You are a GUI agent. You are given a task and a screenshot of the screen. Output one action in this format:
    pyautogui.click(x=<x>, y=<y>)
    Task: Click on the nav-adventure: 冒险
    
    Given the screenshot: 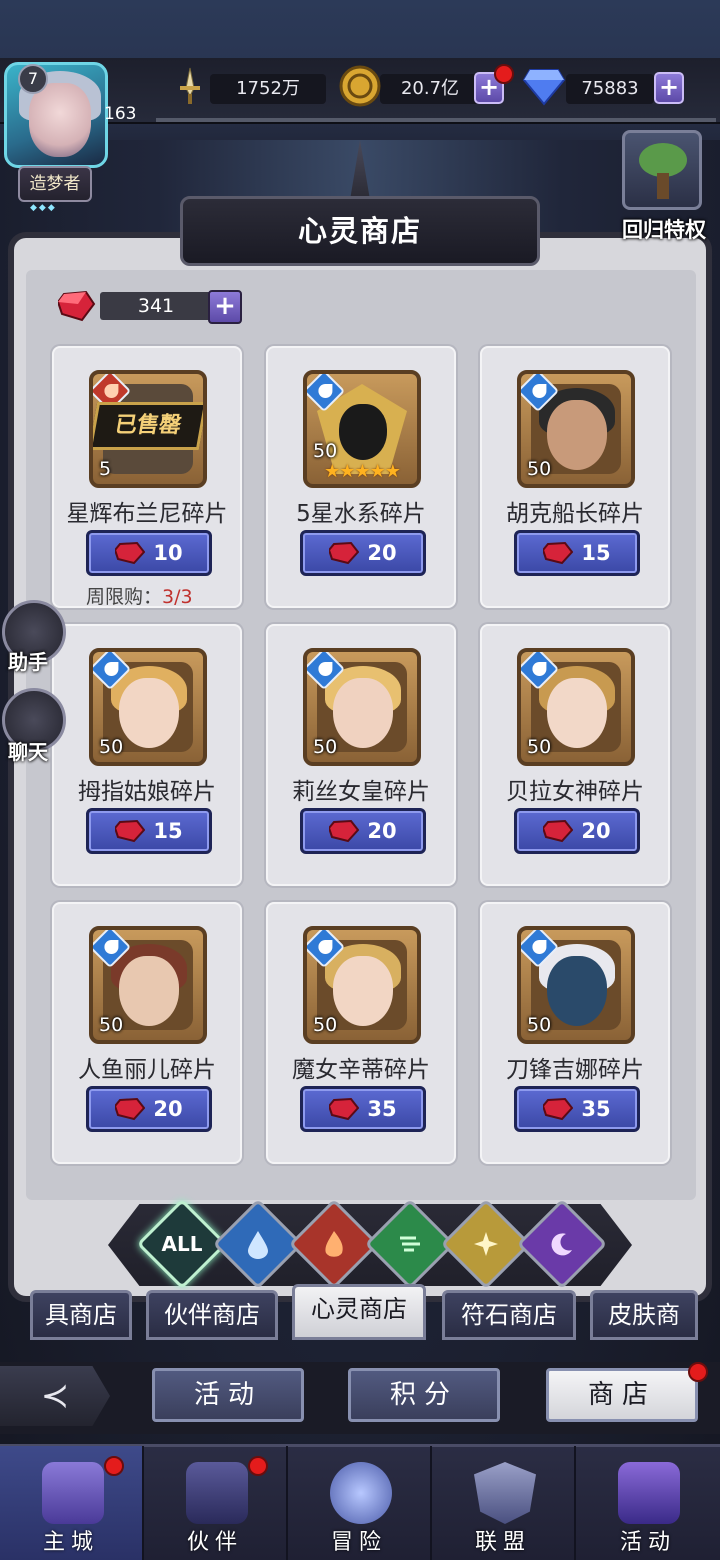 What is the action you would take?
    pyautogui.click(x=360, y=1503)
    